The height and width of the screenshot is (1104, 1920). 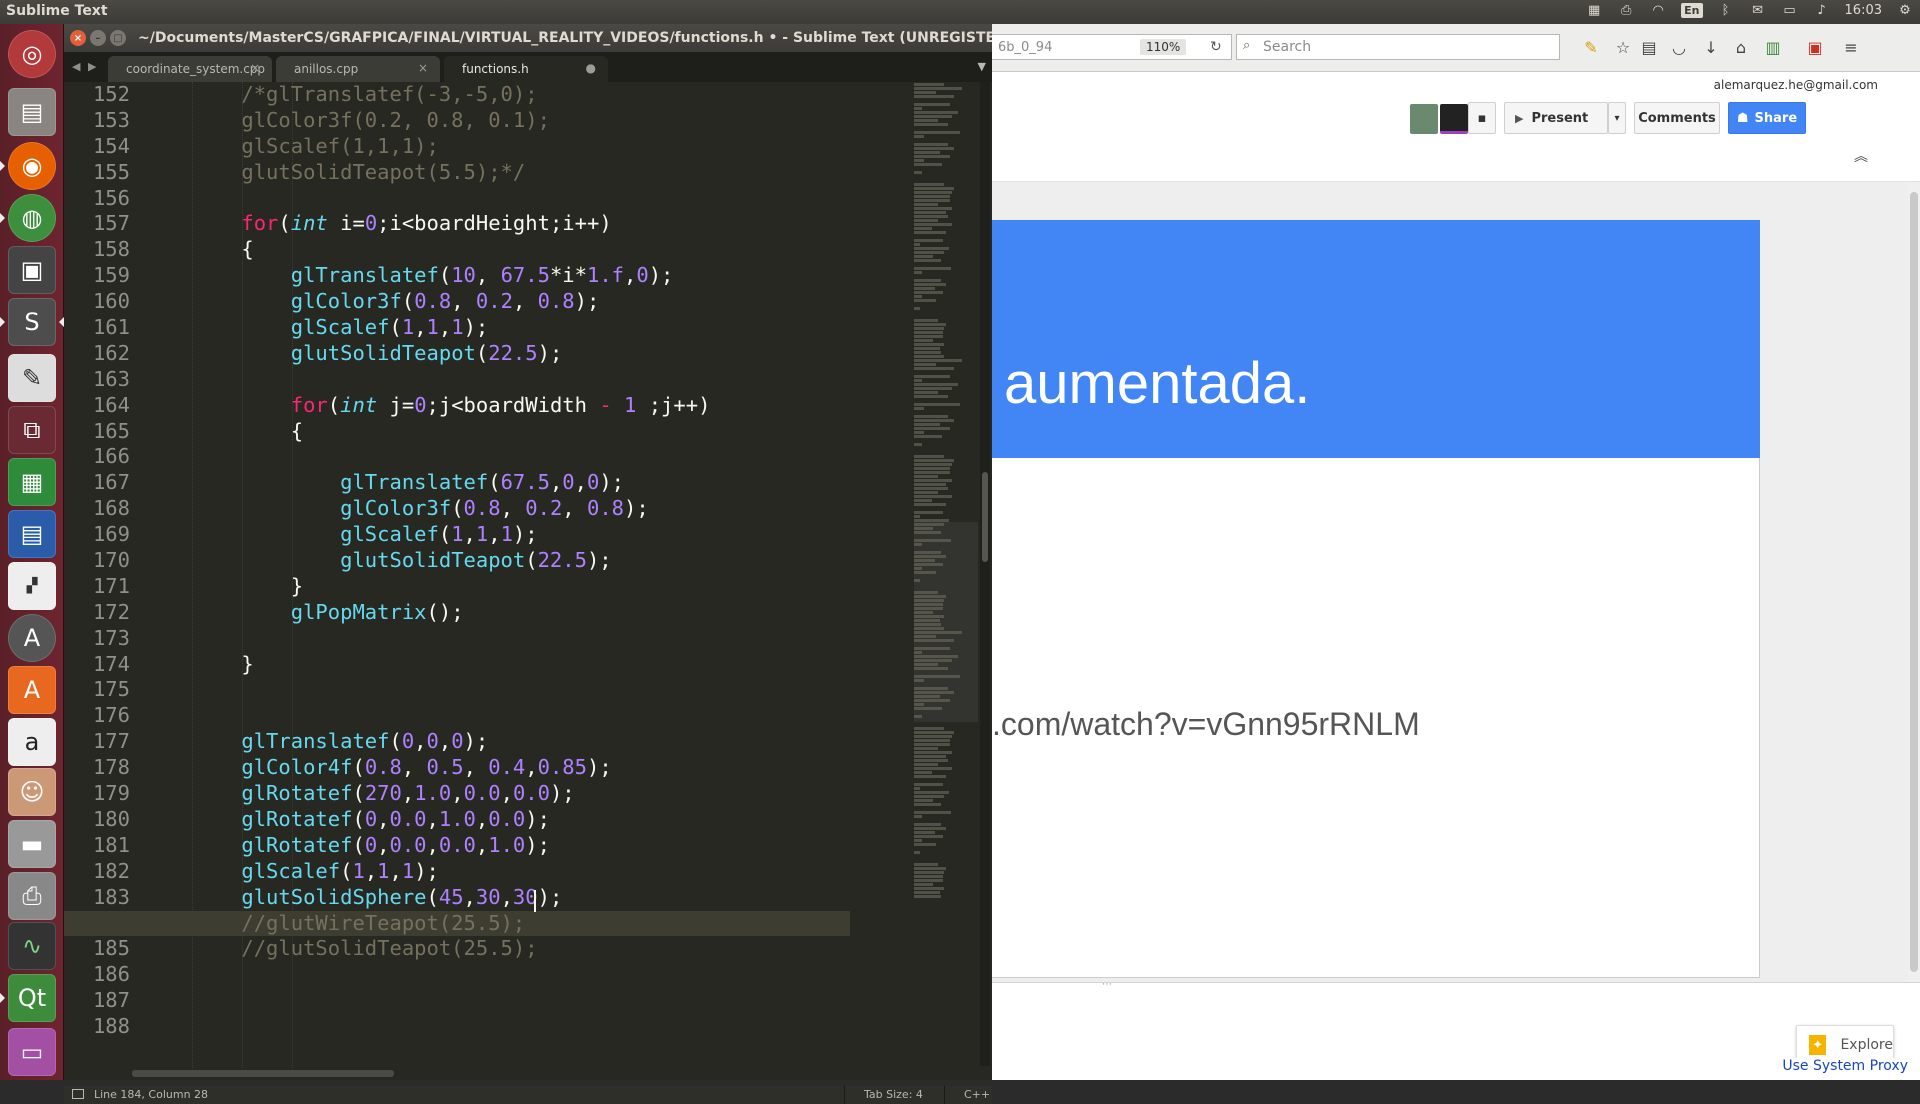 I want to click on chat-icon: ▪, so click(x=1482, y=118).